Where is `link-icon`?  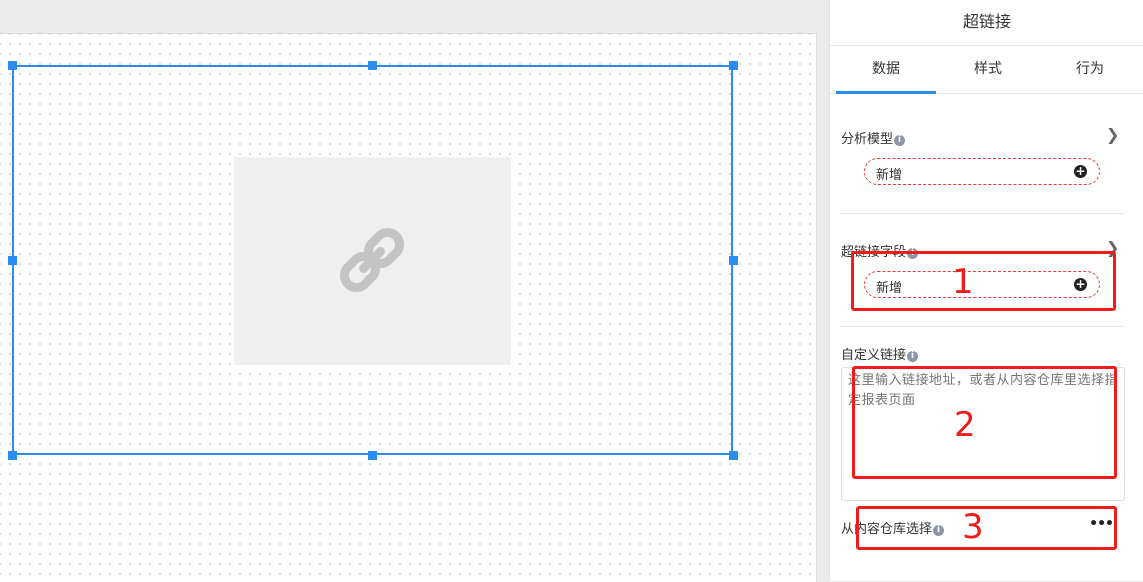
link-icon is located at coordinates (372, 260).